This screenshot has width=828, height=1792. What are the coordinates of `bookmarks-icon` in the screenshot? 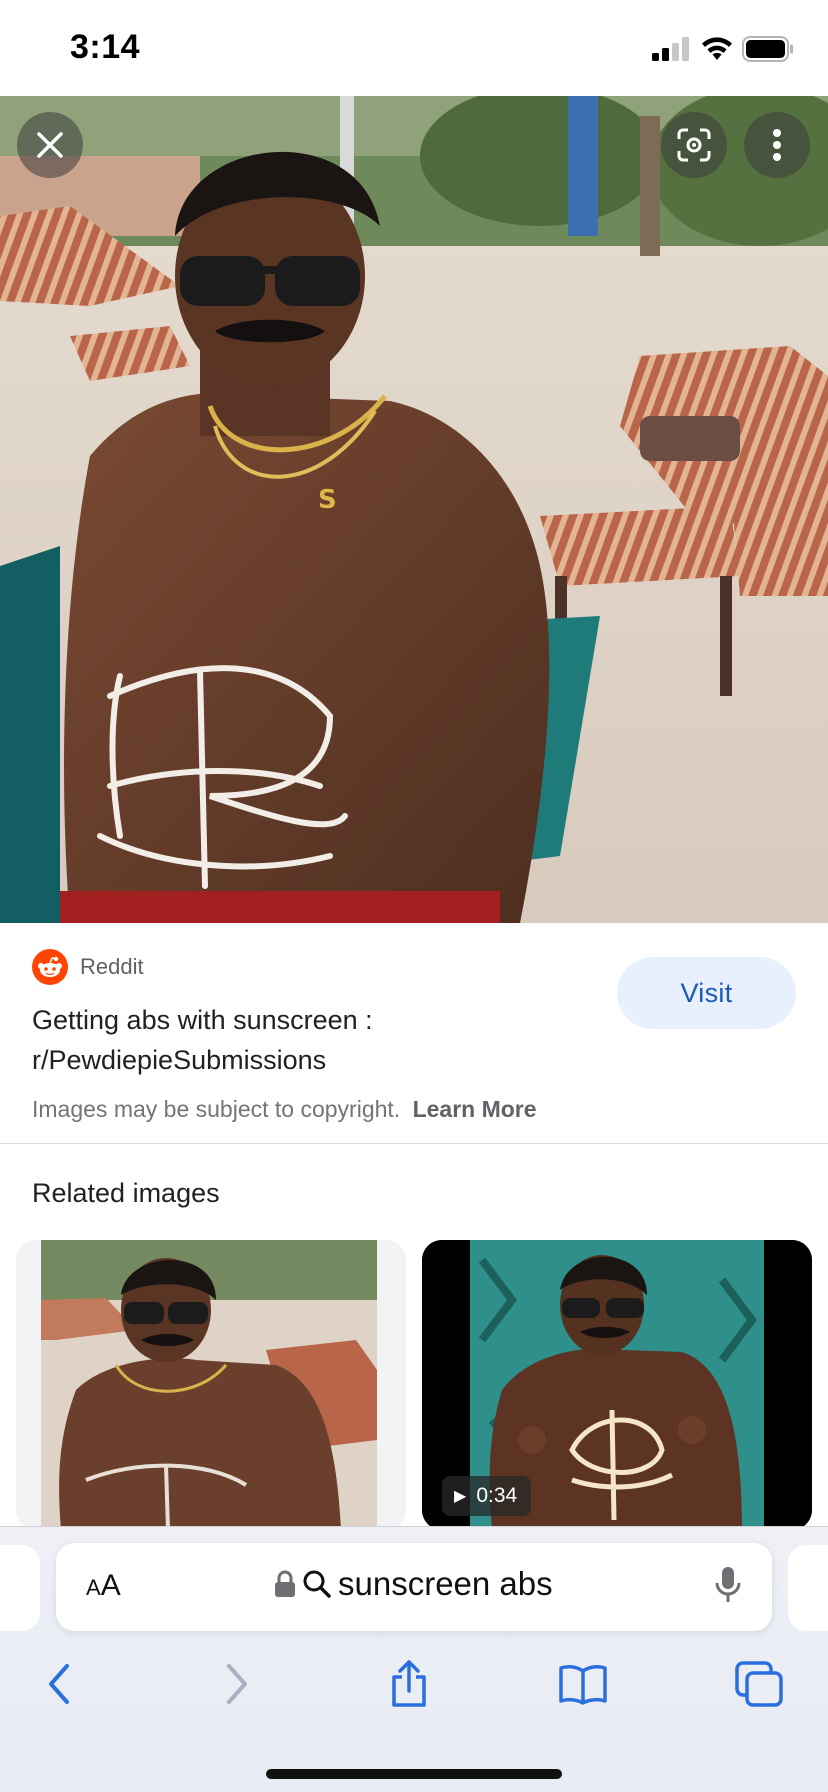 It's located at (583, 1685).